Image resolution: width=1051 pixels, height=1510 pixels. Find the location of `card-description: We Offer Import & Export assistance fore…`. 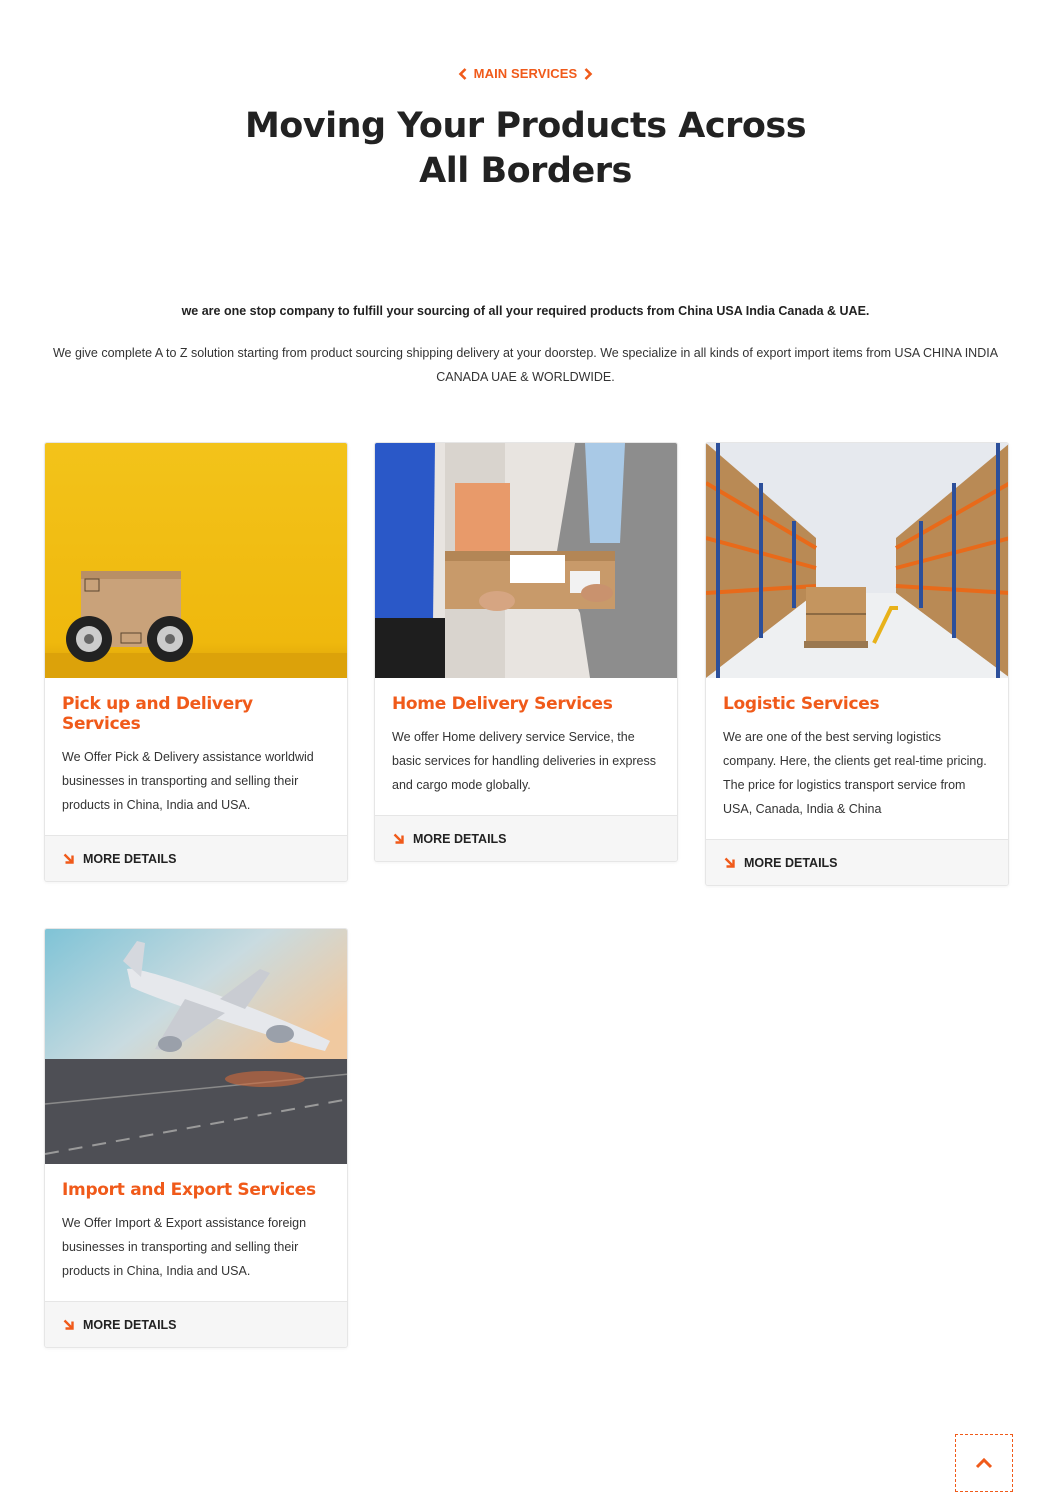

card-description: We Offer Import & Export assistance fore… is located at coordinates (184, 1247).